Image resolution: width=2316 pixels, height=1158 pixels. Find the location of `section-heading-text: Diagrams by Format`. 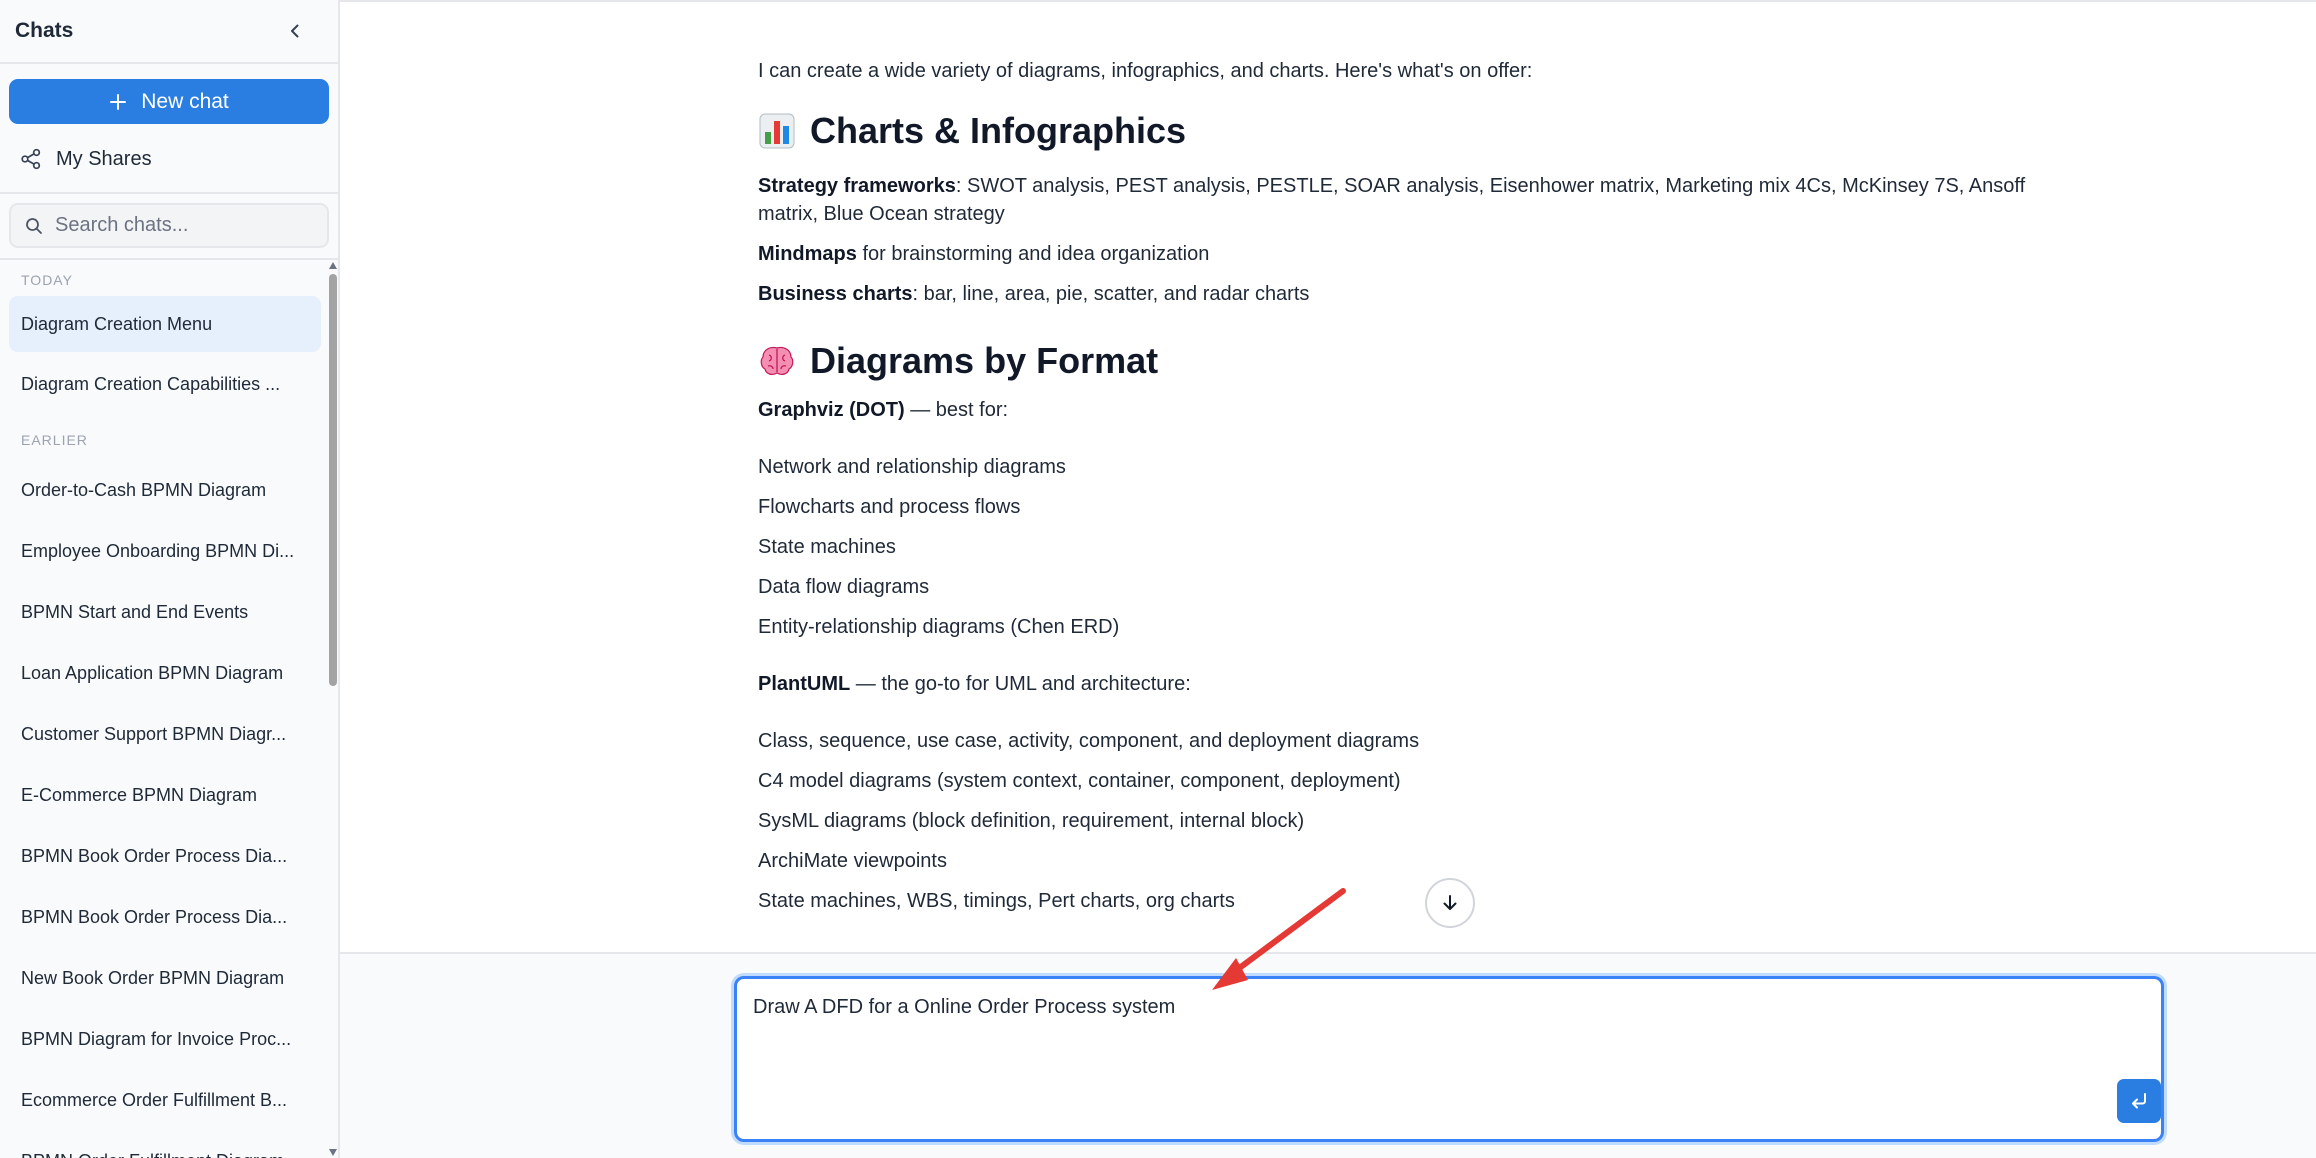

section-heading-text: Diagrams by Format is located at coordinates (984, 360).